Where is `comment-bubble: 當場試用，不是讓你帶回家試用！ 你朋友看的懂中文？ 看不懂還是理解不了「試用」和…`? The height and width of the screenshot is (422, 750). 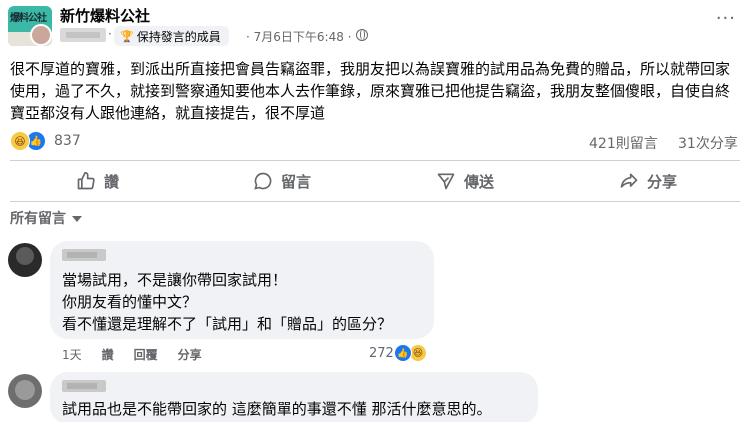
comment-bubble: 當場試用，不是讓你帶回家試用！ 你朋友看的懂中文？ 看不懂還是理解不了「試用」和… is located at coordinates (242, 290).